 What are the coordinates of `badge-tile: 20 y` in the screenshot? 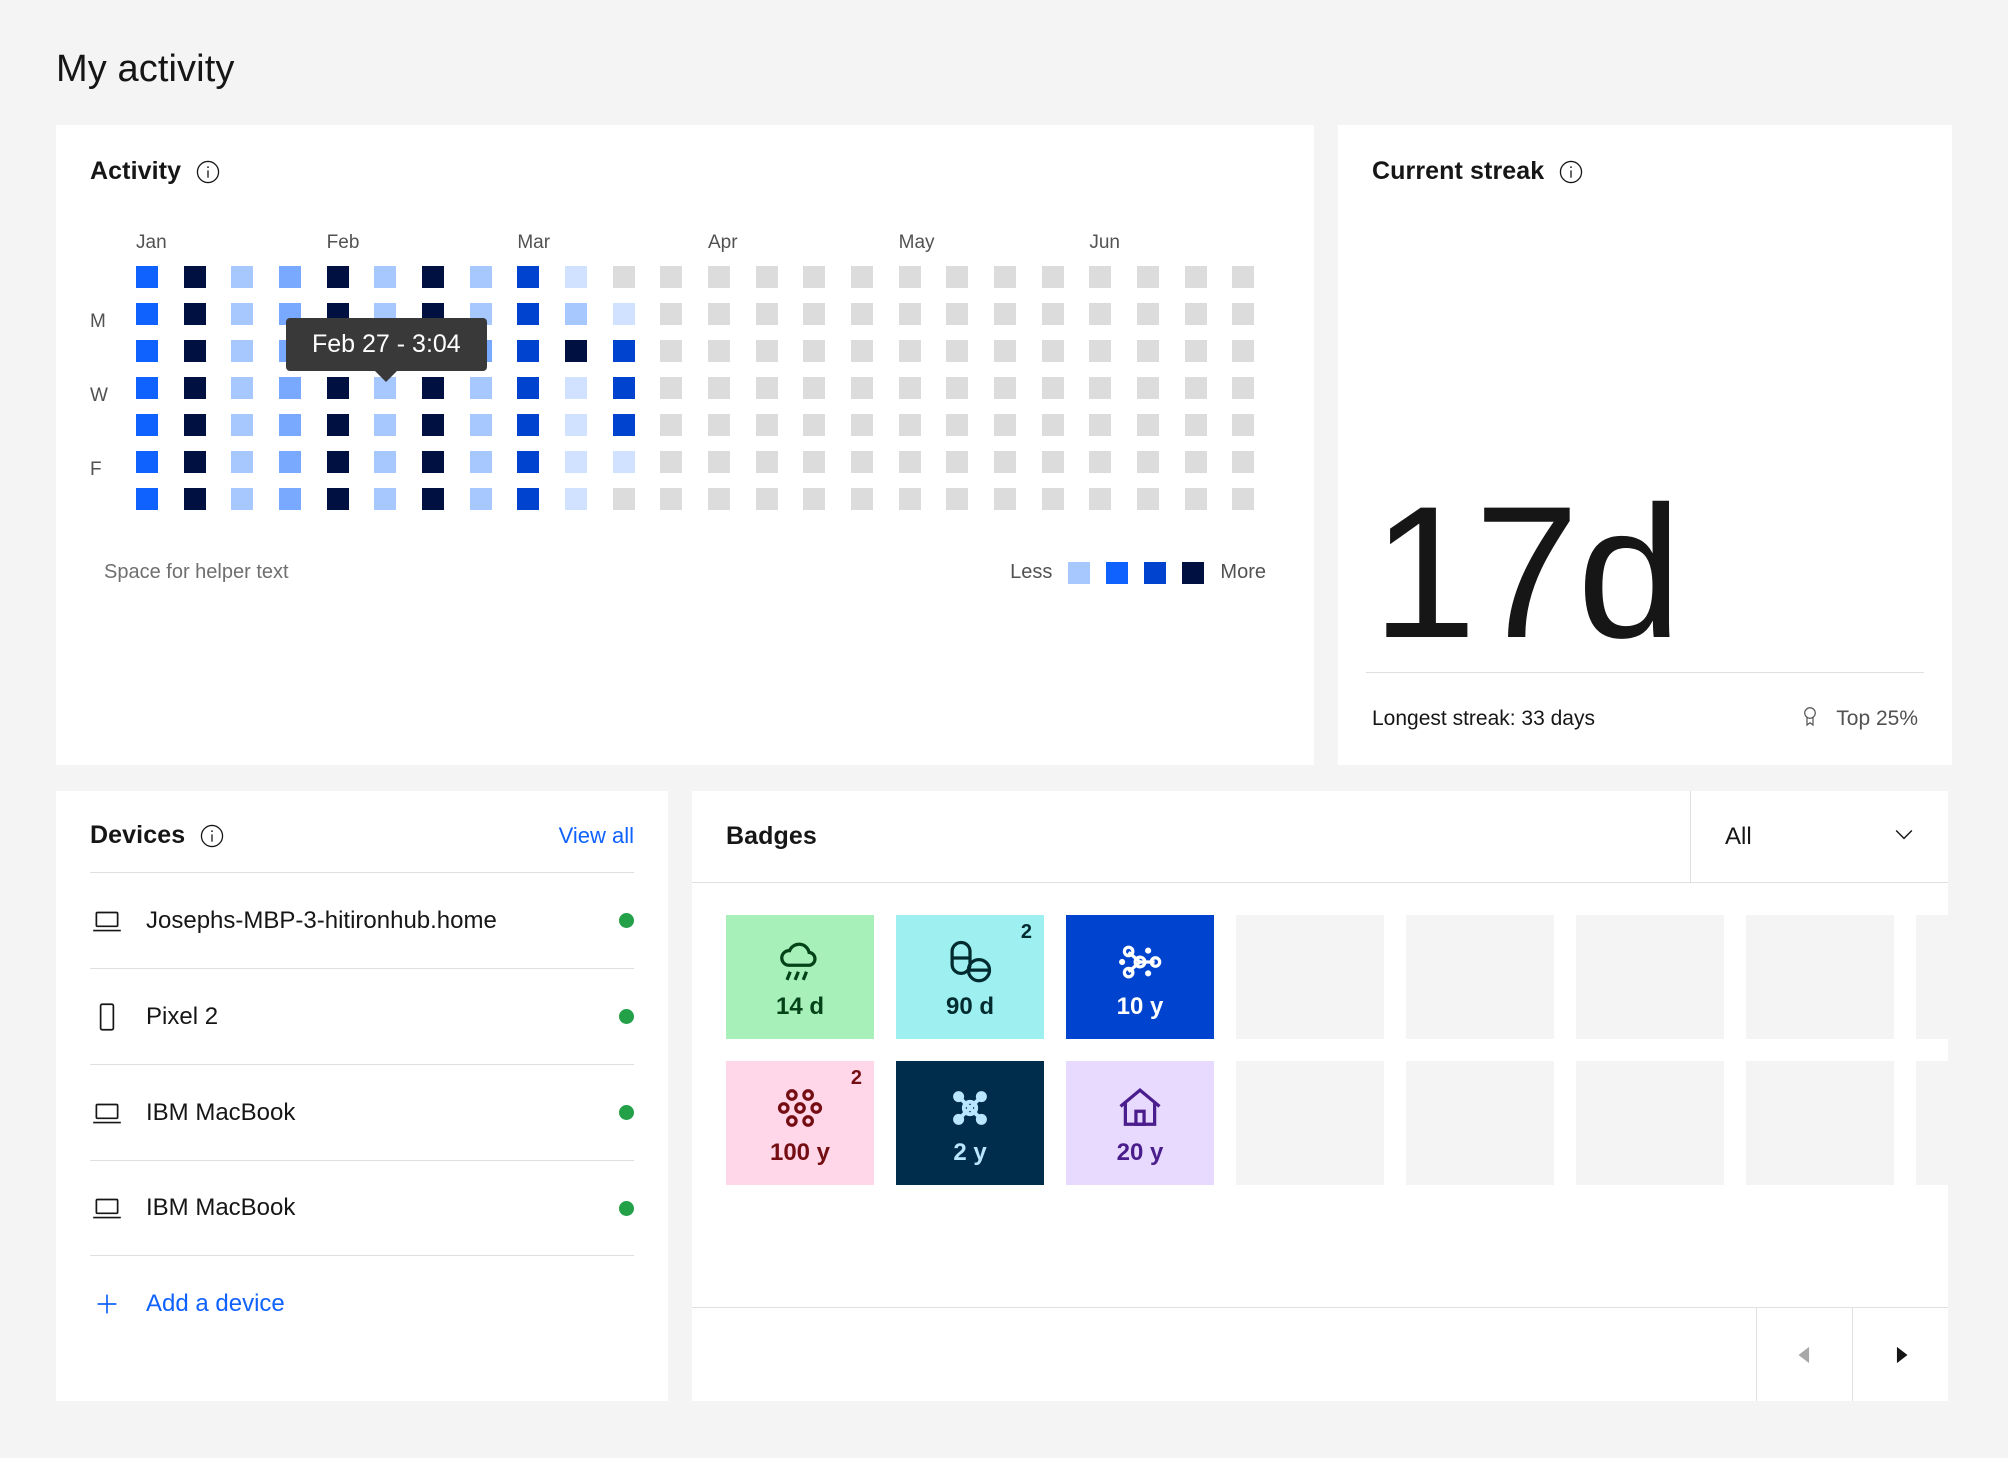 It's located at (1140, 1123).